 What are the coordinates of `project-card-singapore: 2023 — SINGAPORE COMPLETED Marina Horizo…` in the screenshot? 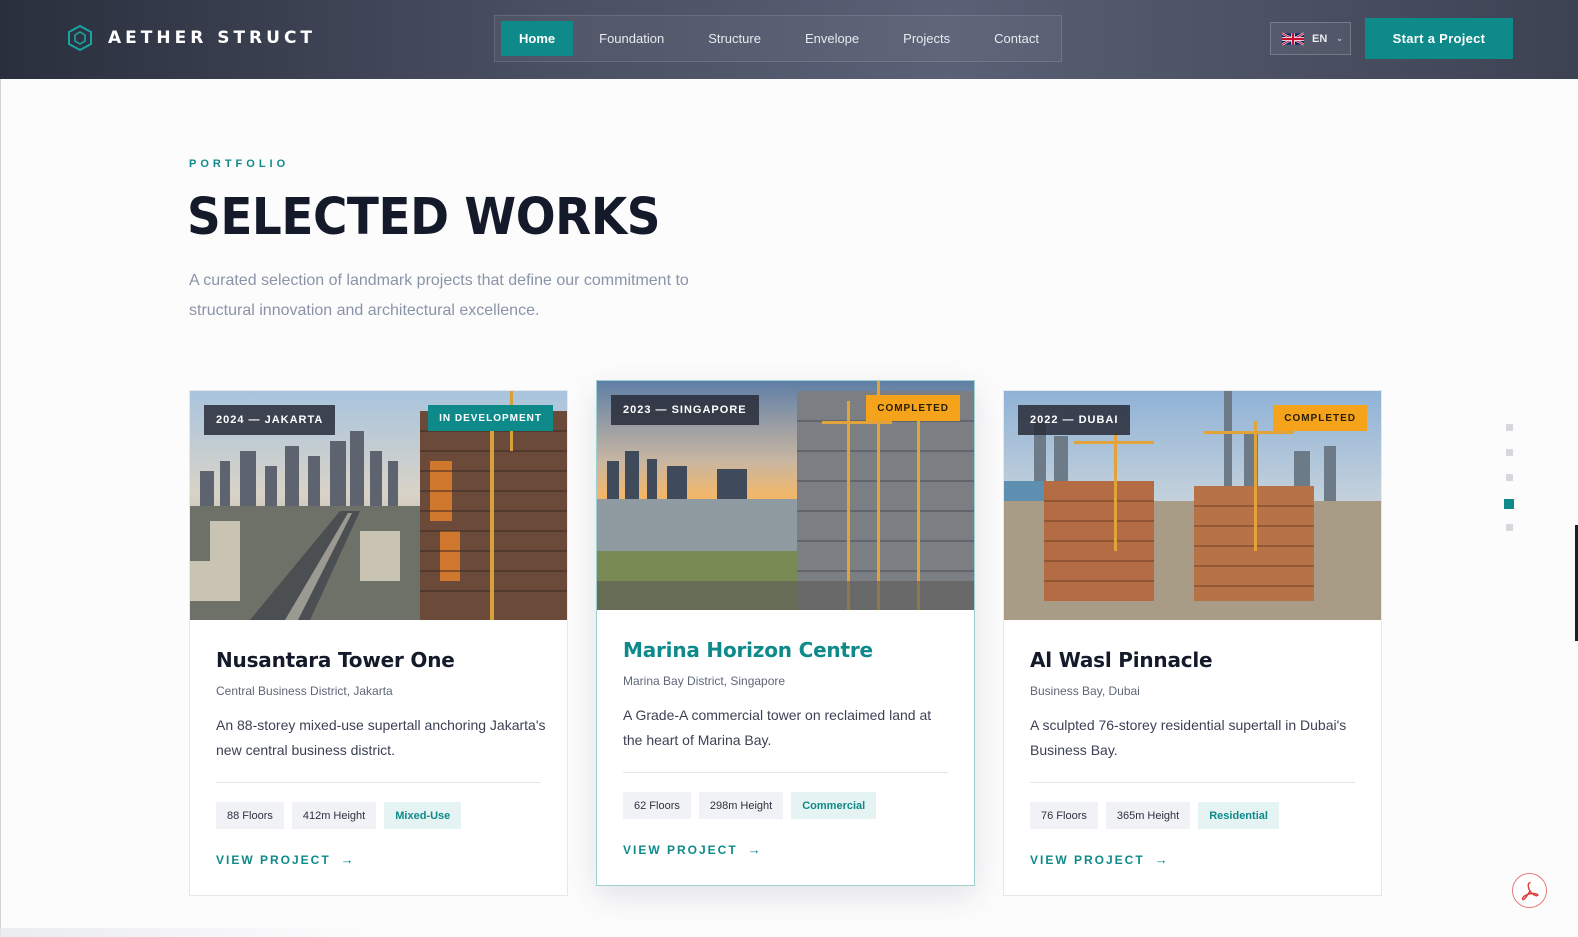 It's located at (785, 633).